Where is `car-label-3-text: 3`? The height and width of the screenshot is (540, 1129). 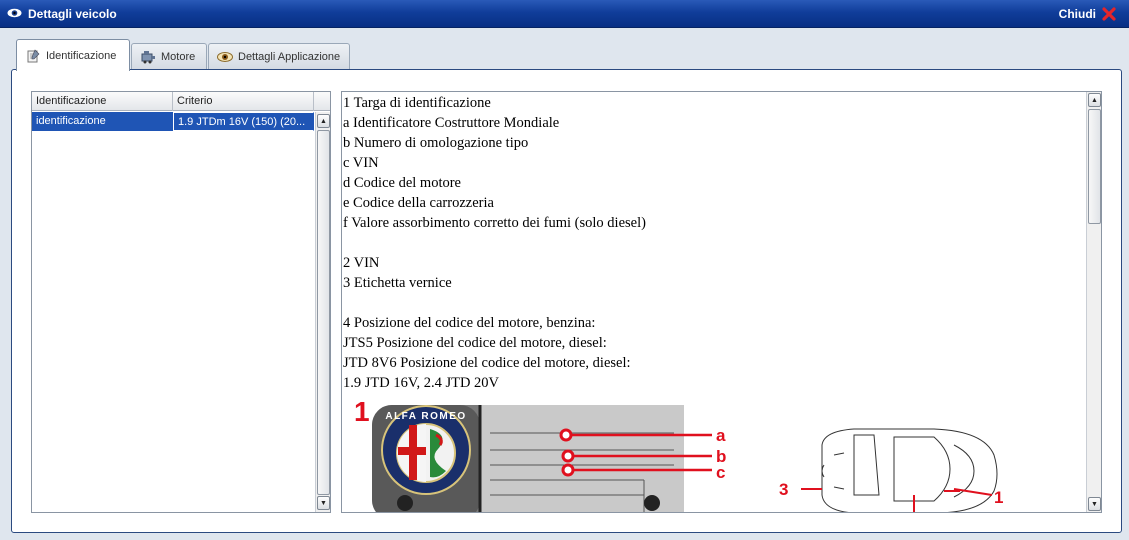
car-label-3-text: 3 is located at coordinates (783, 489).